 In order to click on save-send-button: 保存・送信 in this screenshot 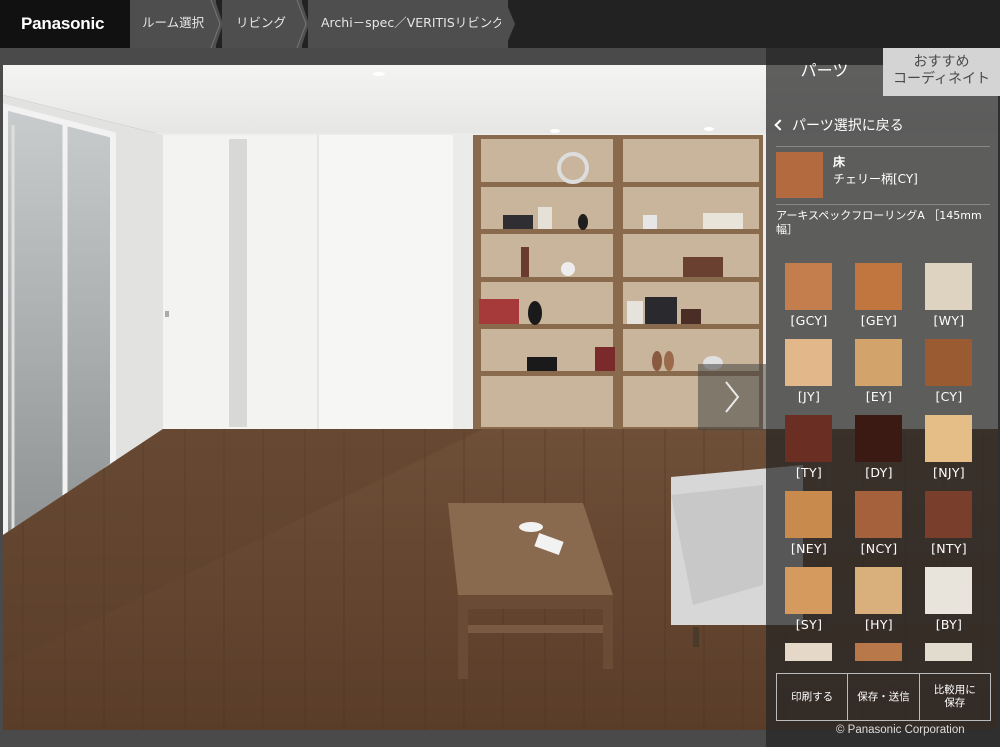, I will do `click(884, 697)`.